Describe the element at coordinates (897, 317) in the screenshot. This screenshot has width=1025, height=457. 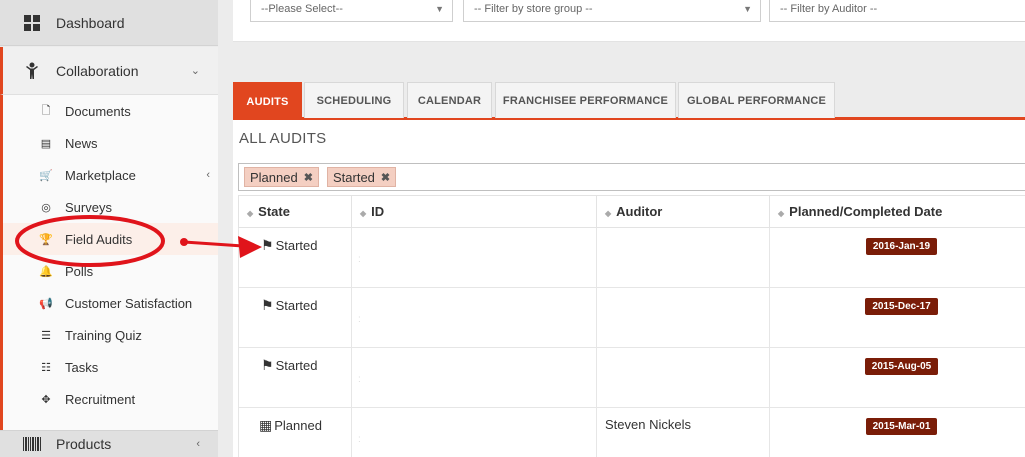
I see `date-cell: 2015-Dec-17` at that location.